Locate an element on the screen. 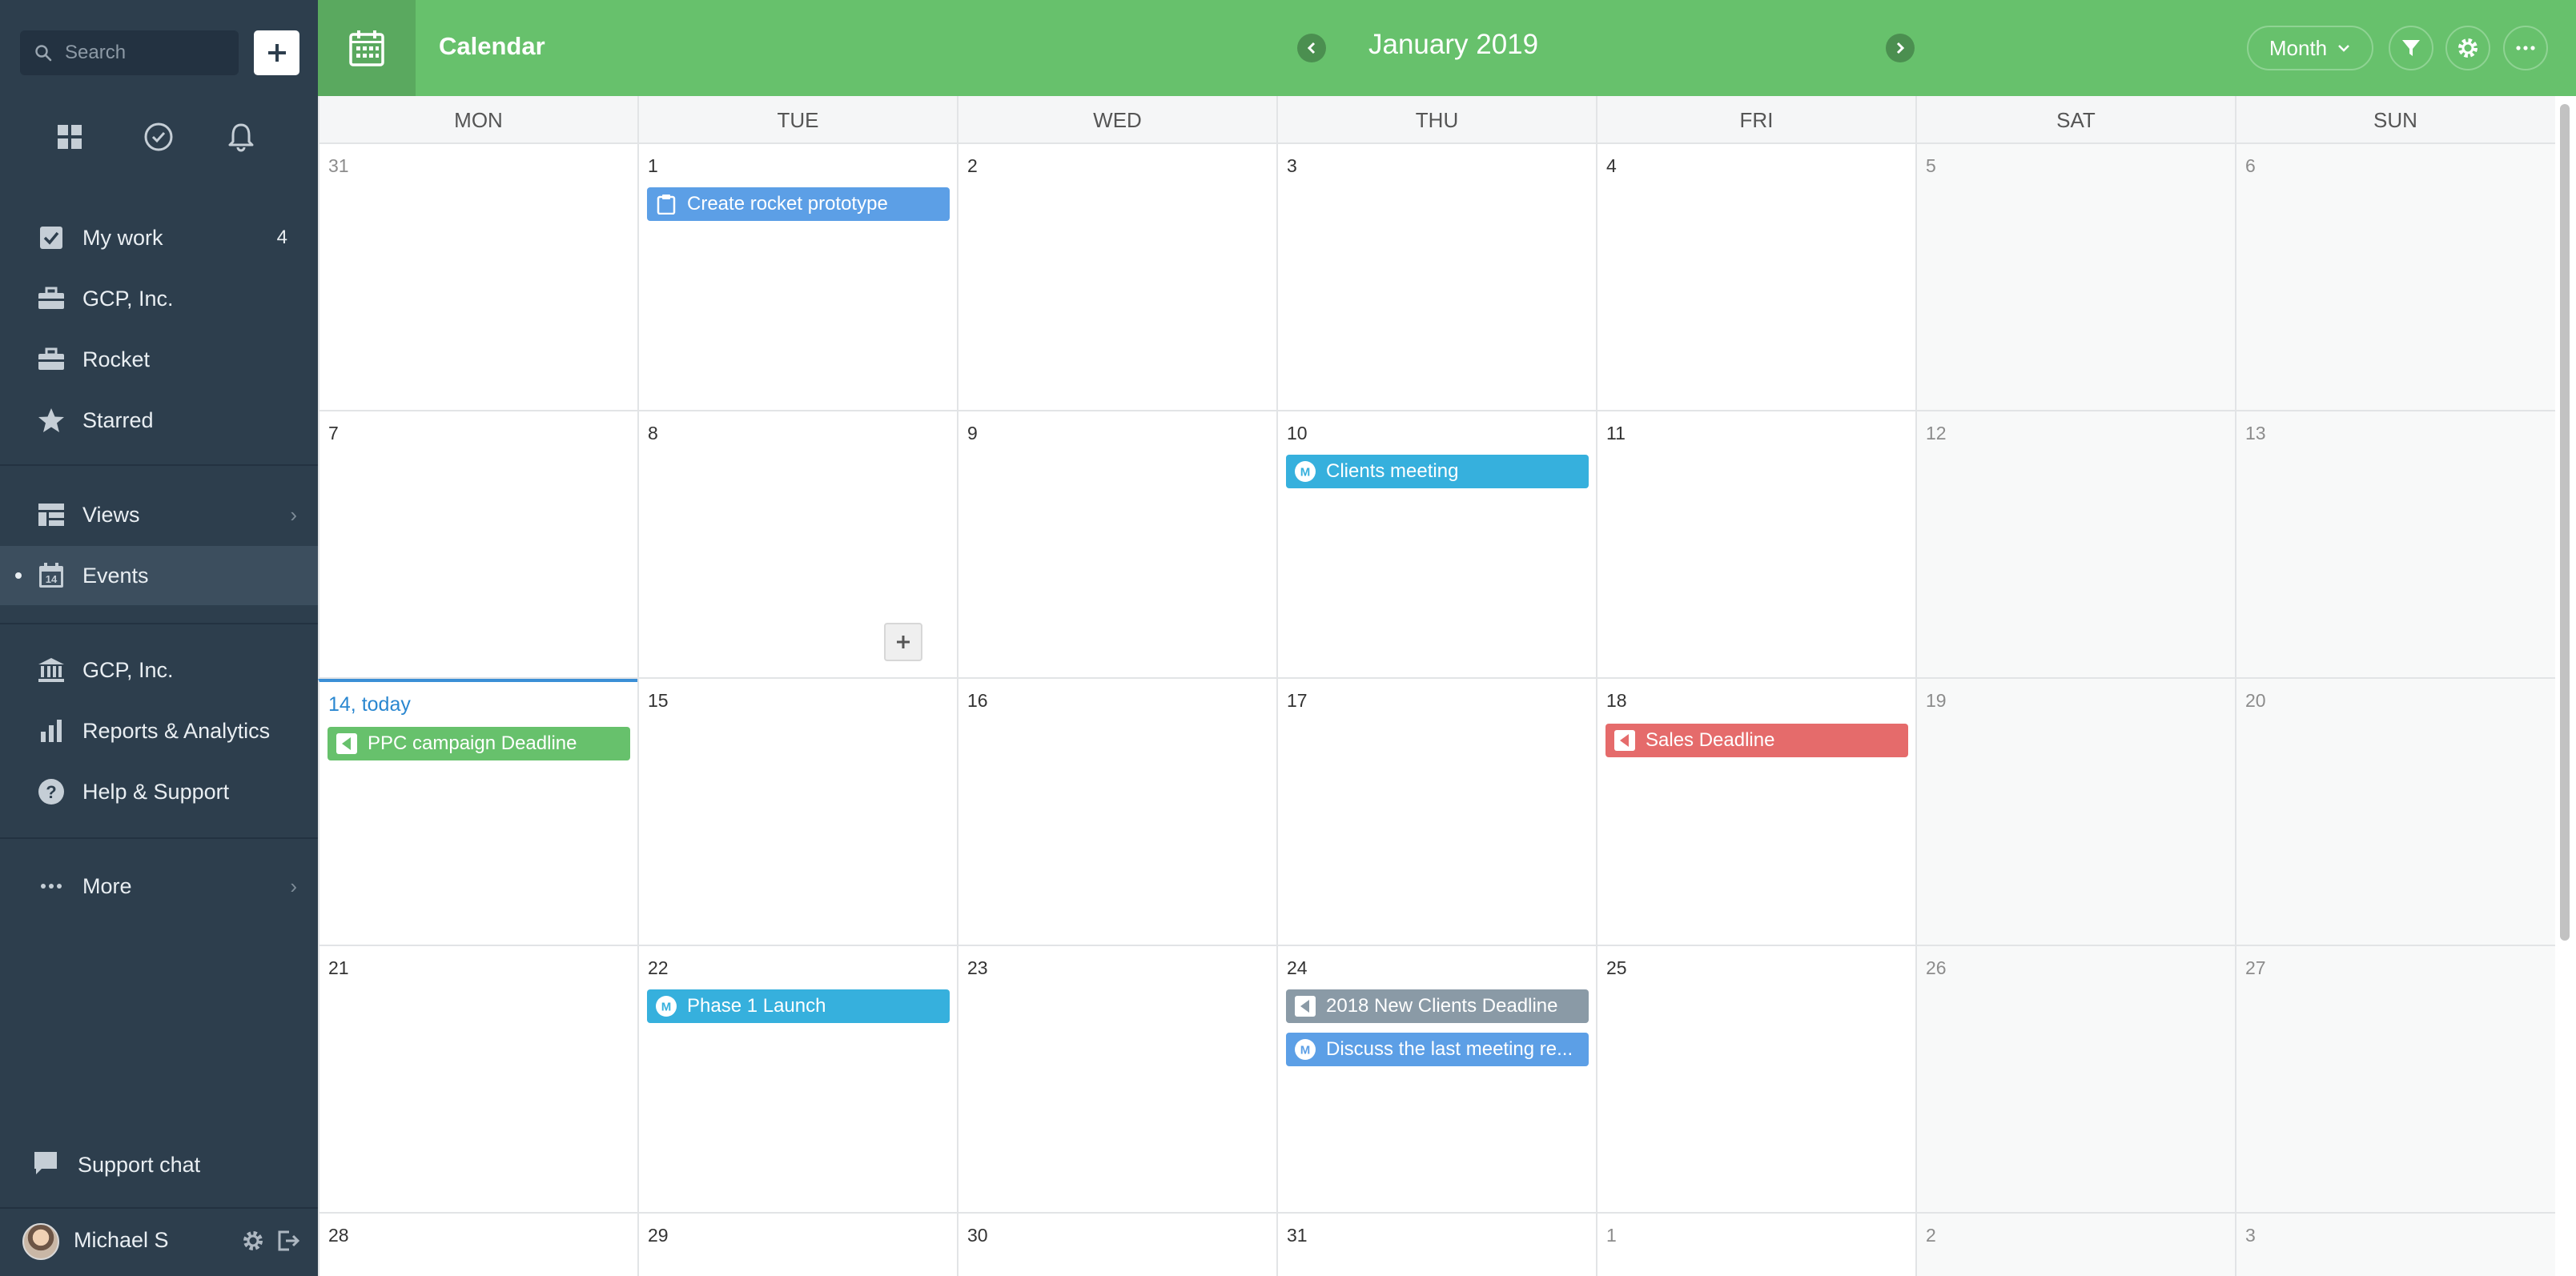 The height and width of the screenshot is (1276, 2576). day-number: 18 is located at coordinates (1616, 700).